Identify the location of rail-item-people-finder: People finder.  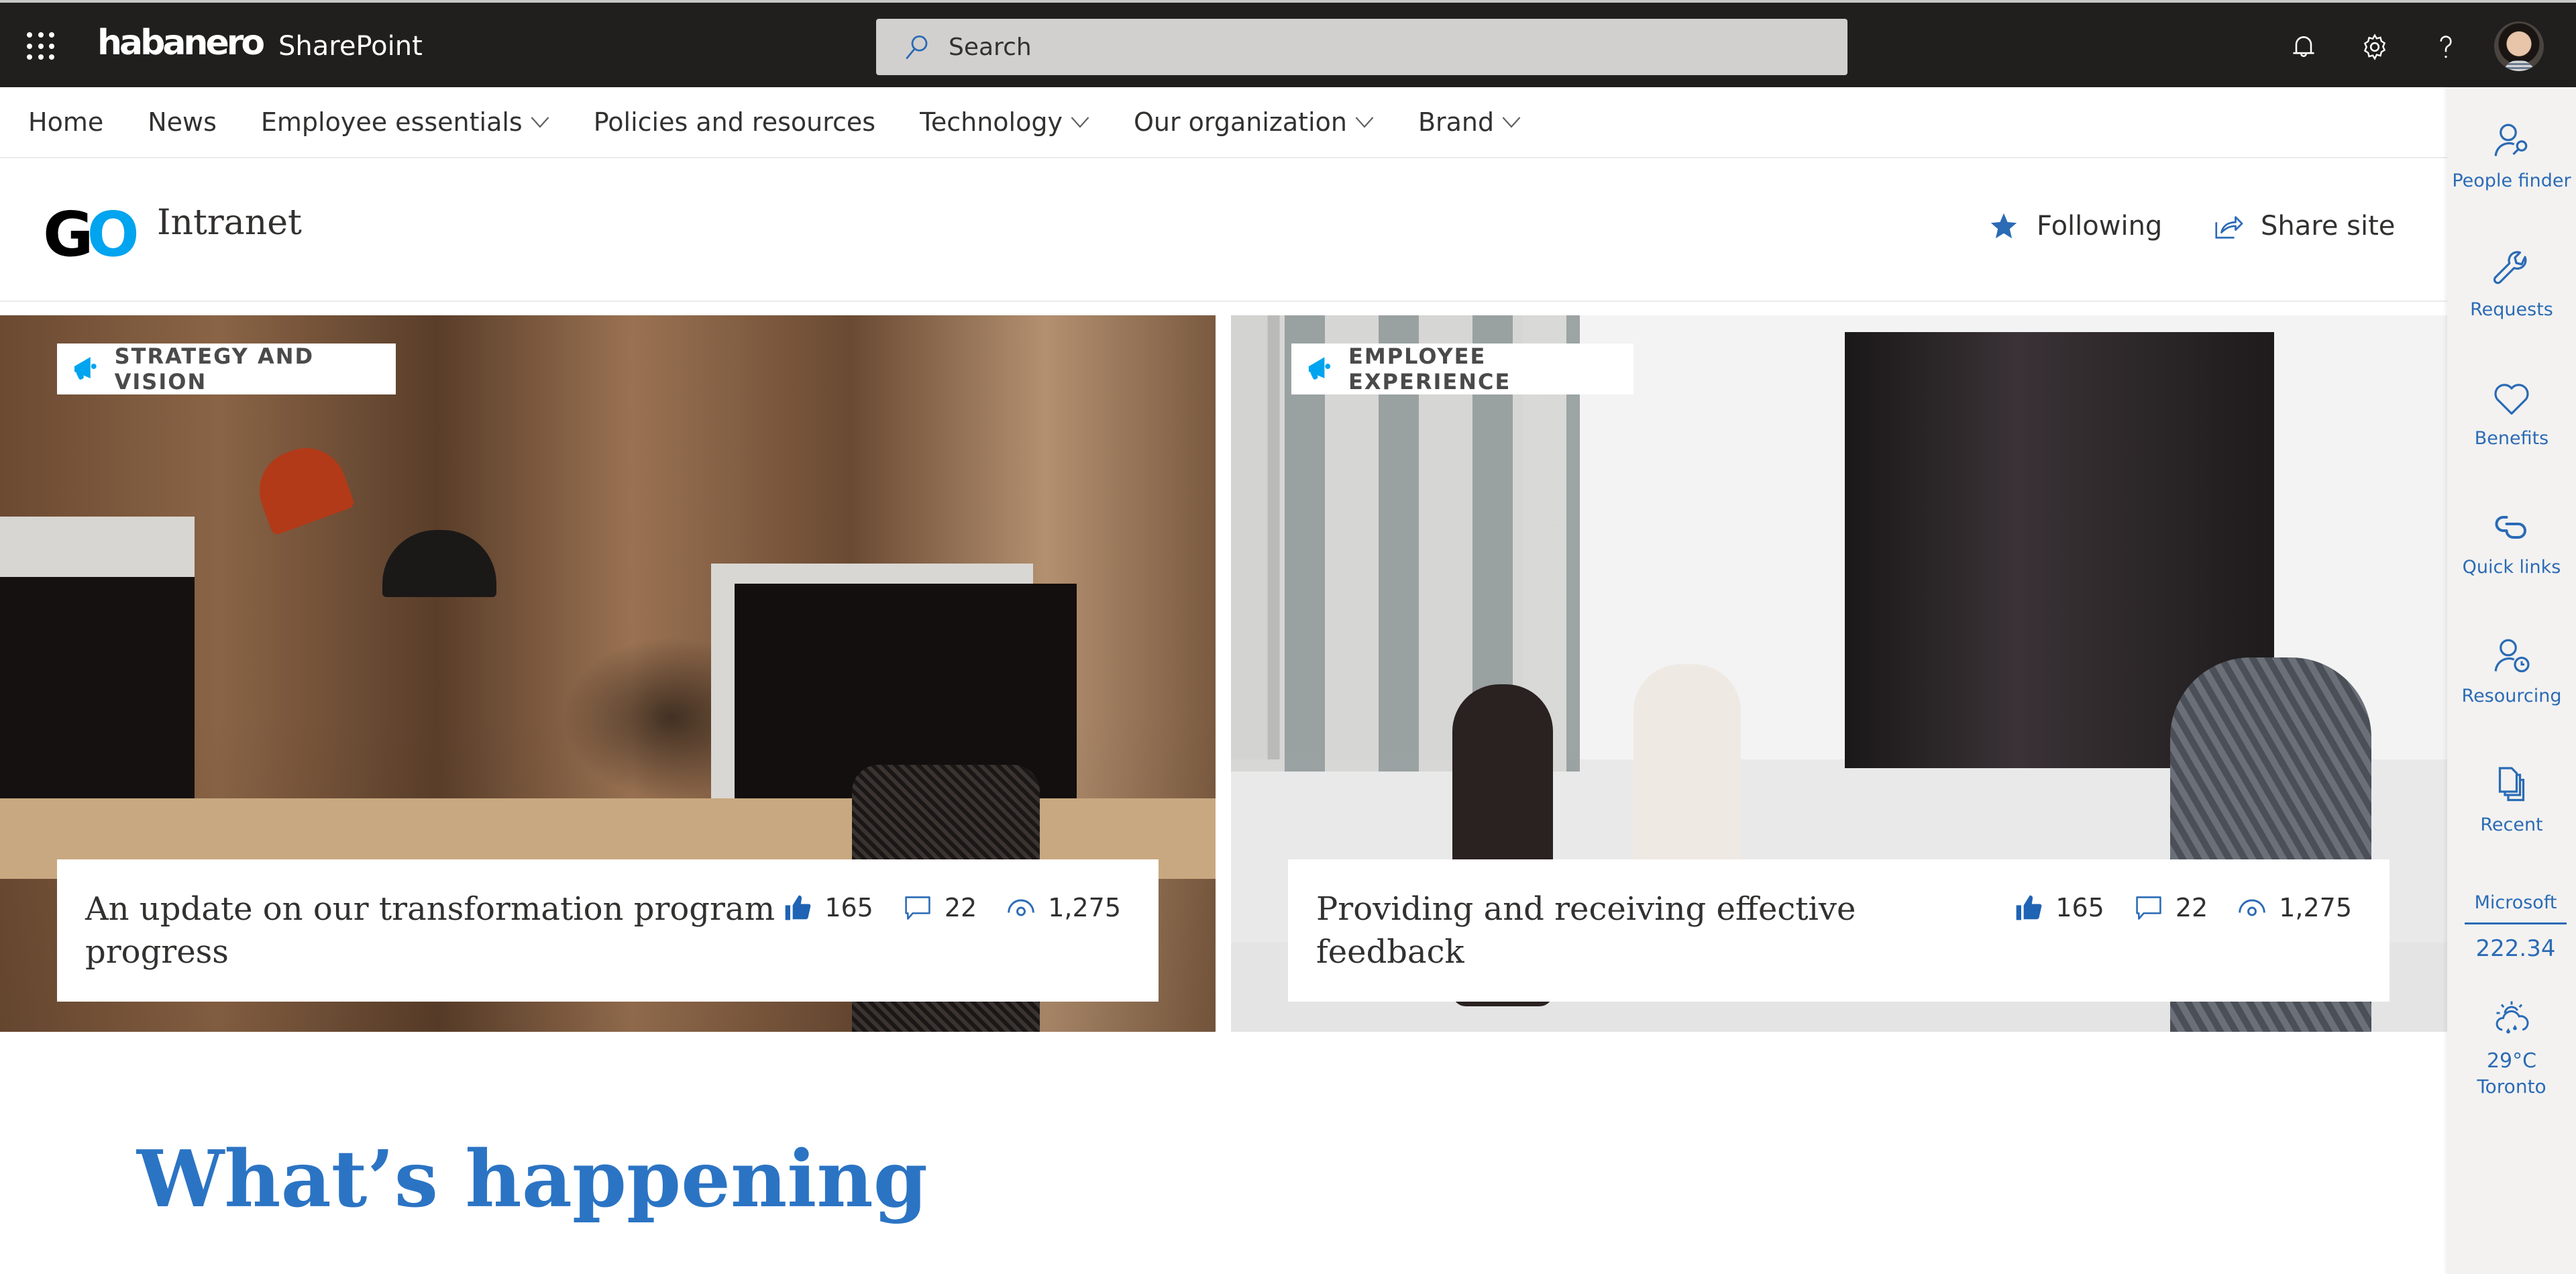
(2511, 156).